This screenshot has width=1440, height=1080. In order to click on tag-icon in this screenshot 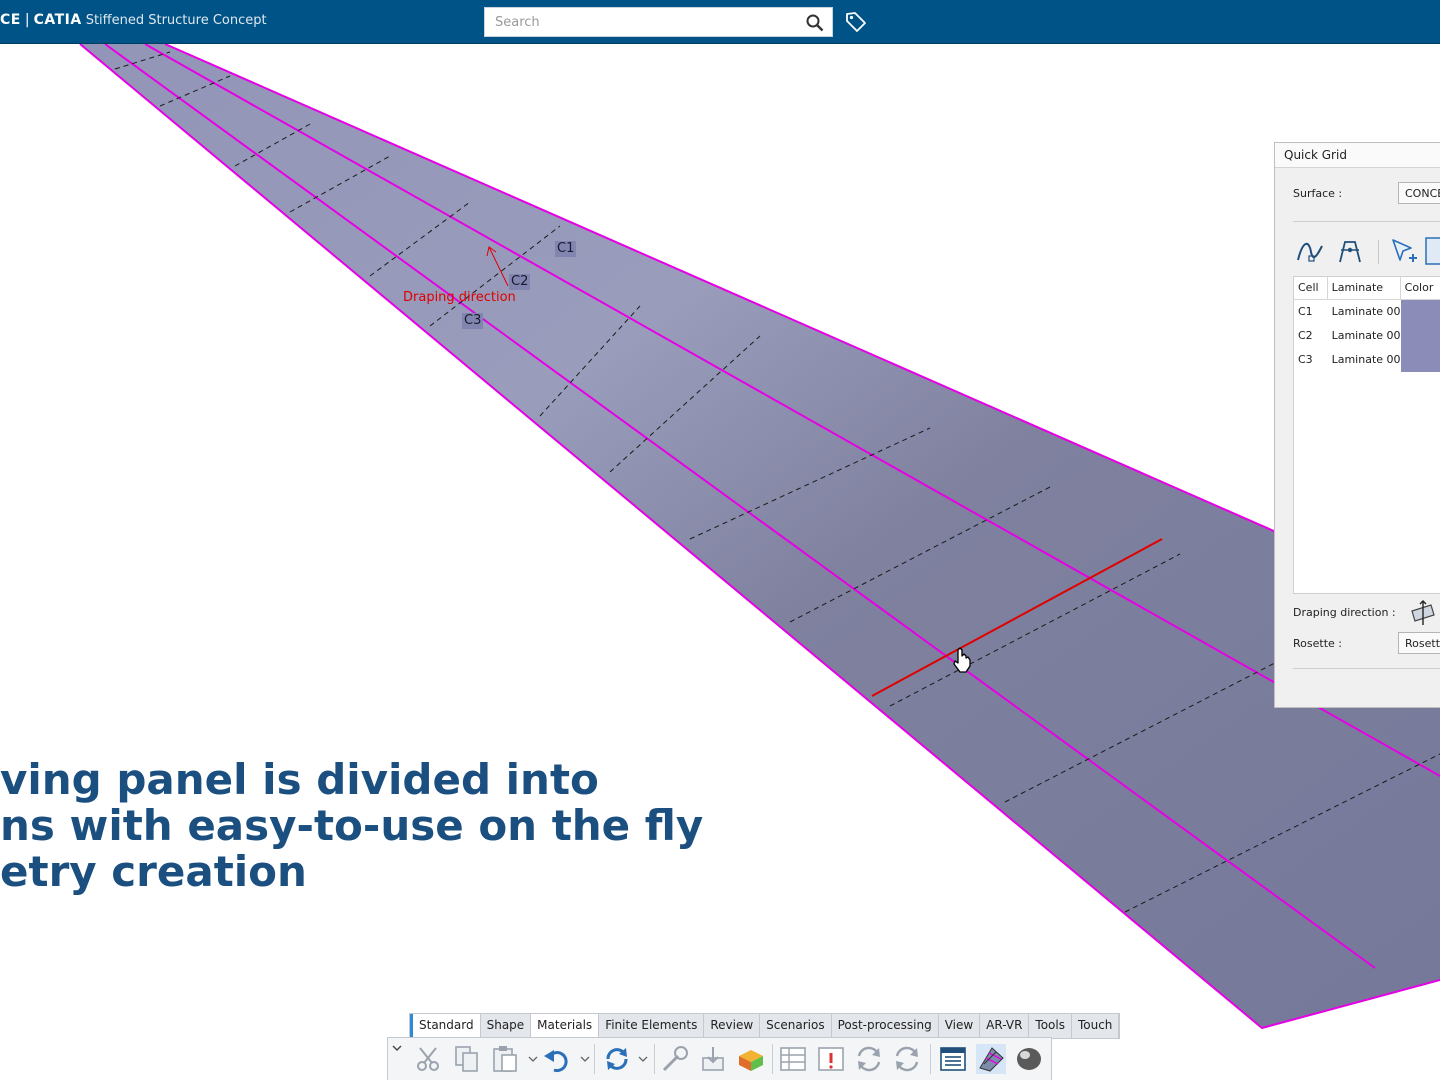, I will do `click(856, 22)`.